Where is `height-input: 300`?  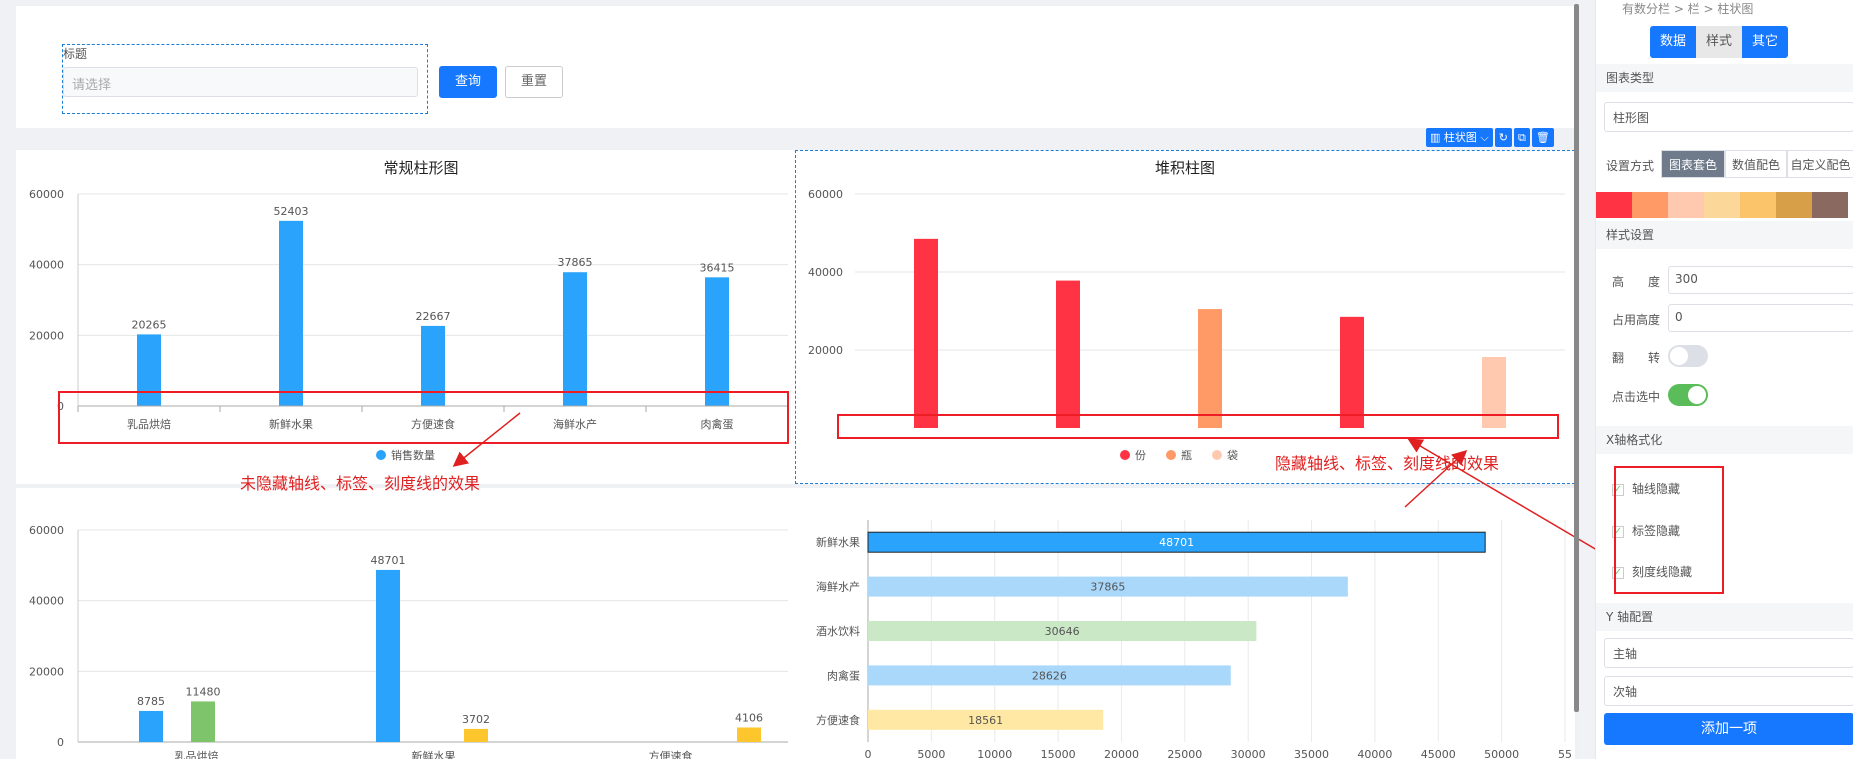 height-input: 300 is located at coordinates (1760, 280).